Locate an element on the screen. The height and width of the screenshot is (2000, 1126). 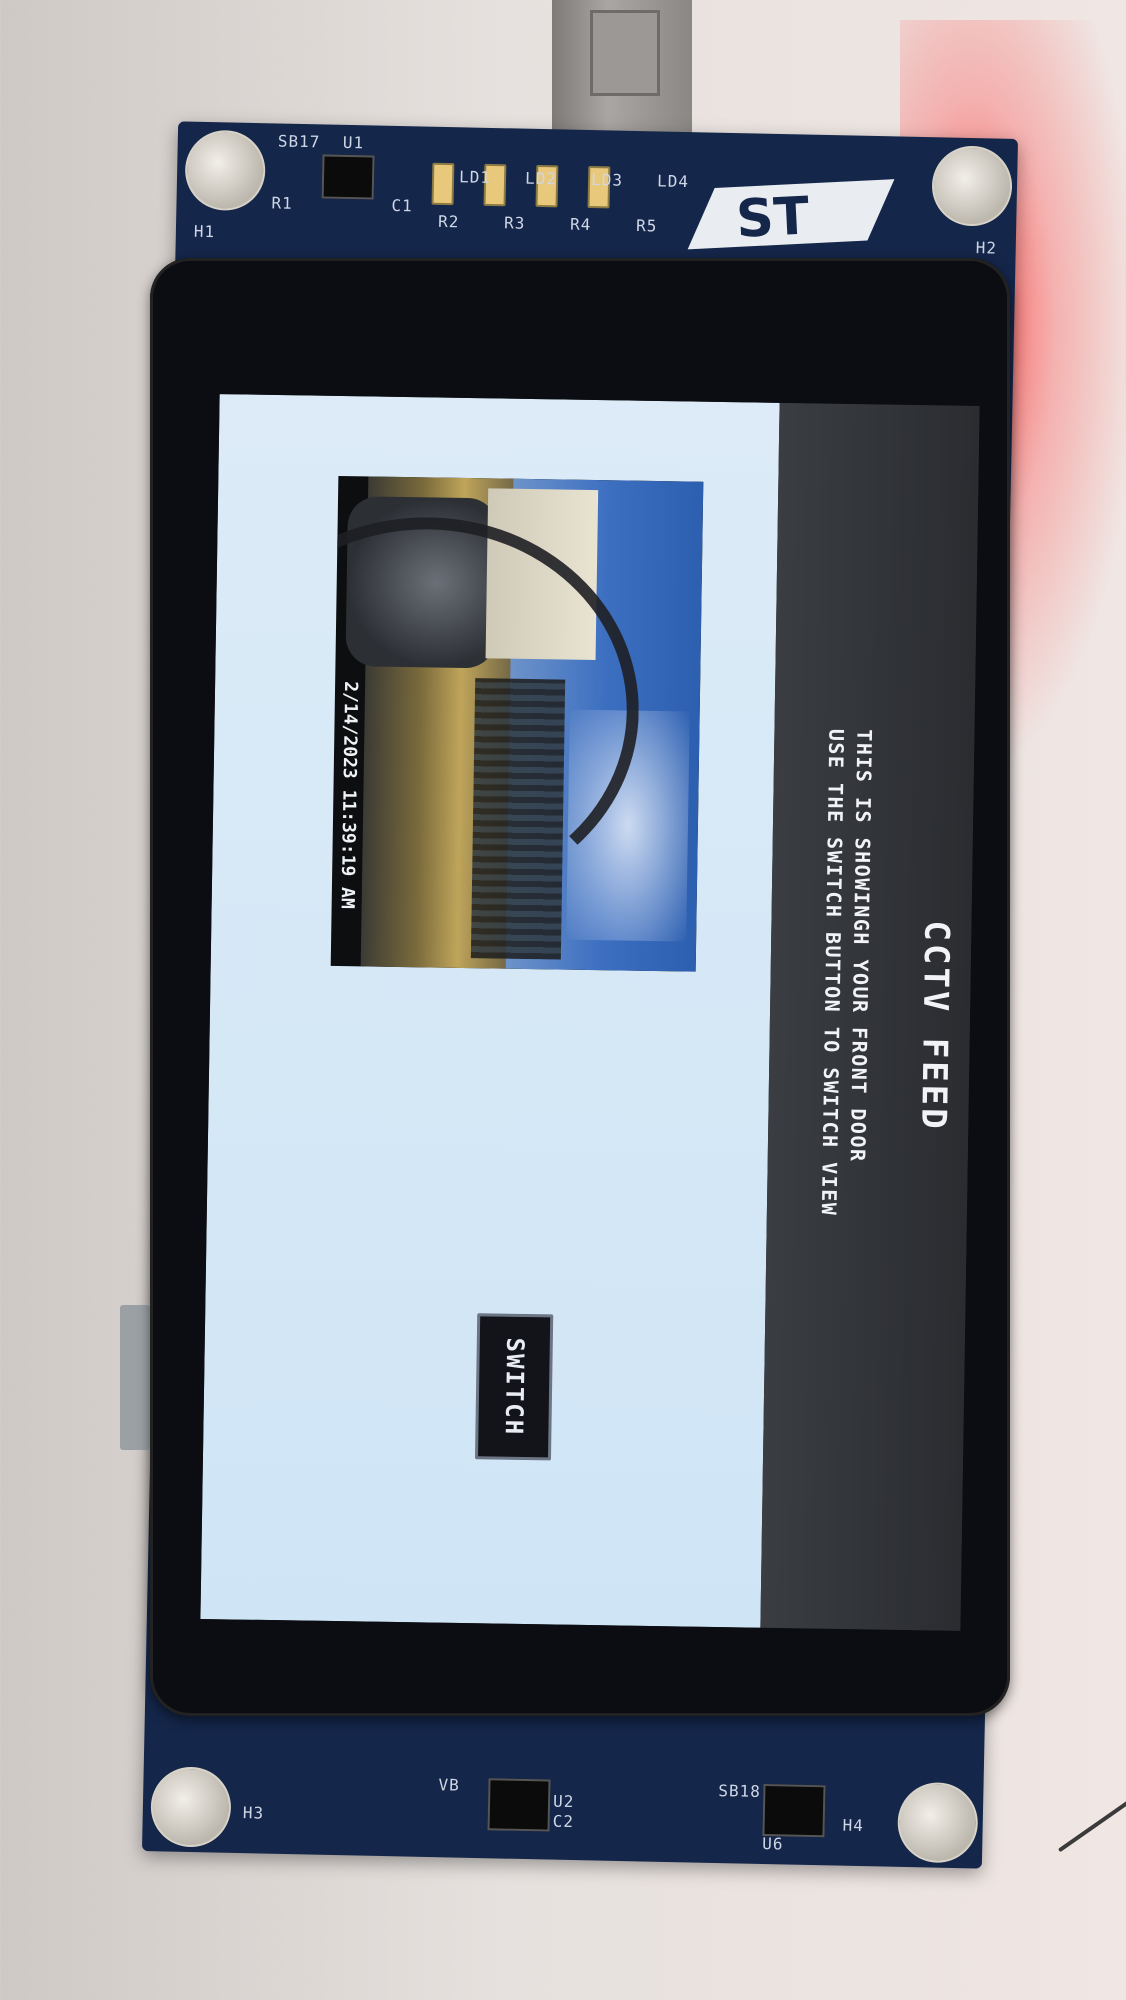
silk-sb17: SB17 is located at coordinates (299, 141).